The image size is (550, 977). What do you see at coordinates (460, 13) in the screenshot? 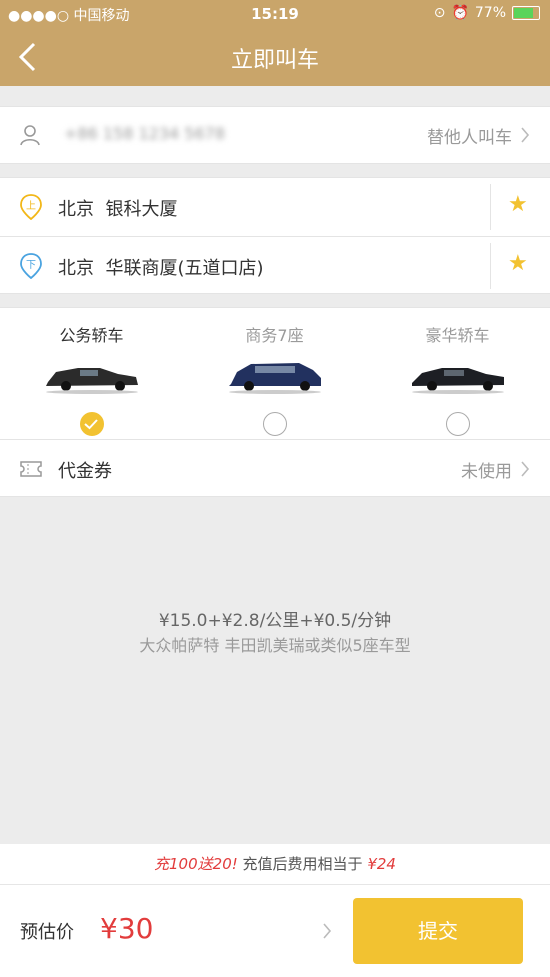
I see `alarm-icon: ⏰` at bounding box center [460, 13].